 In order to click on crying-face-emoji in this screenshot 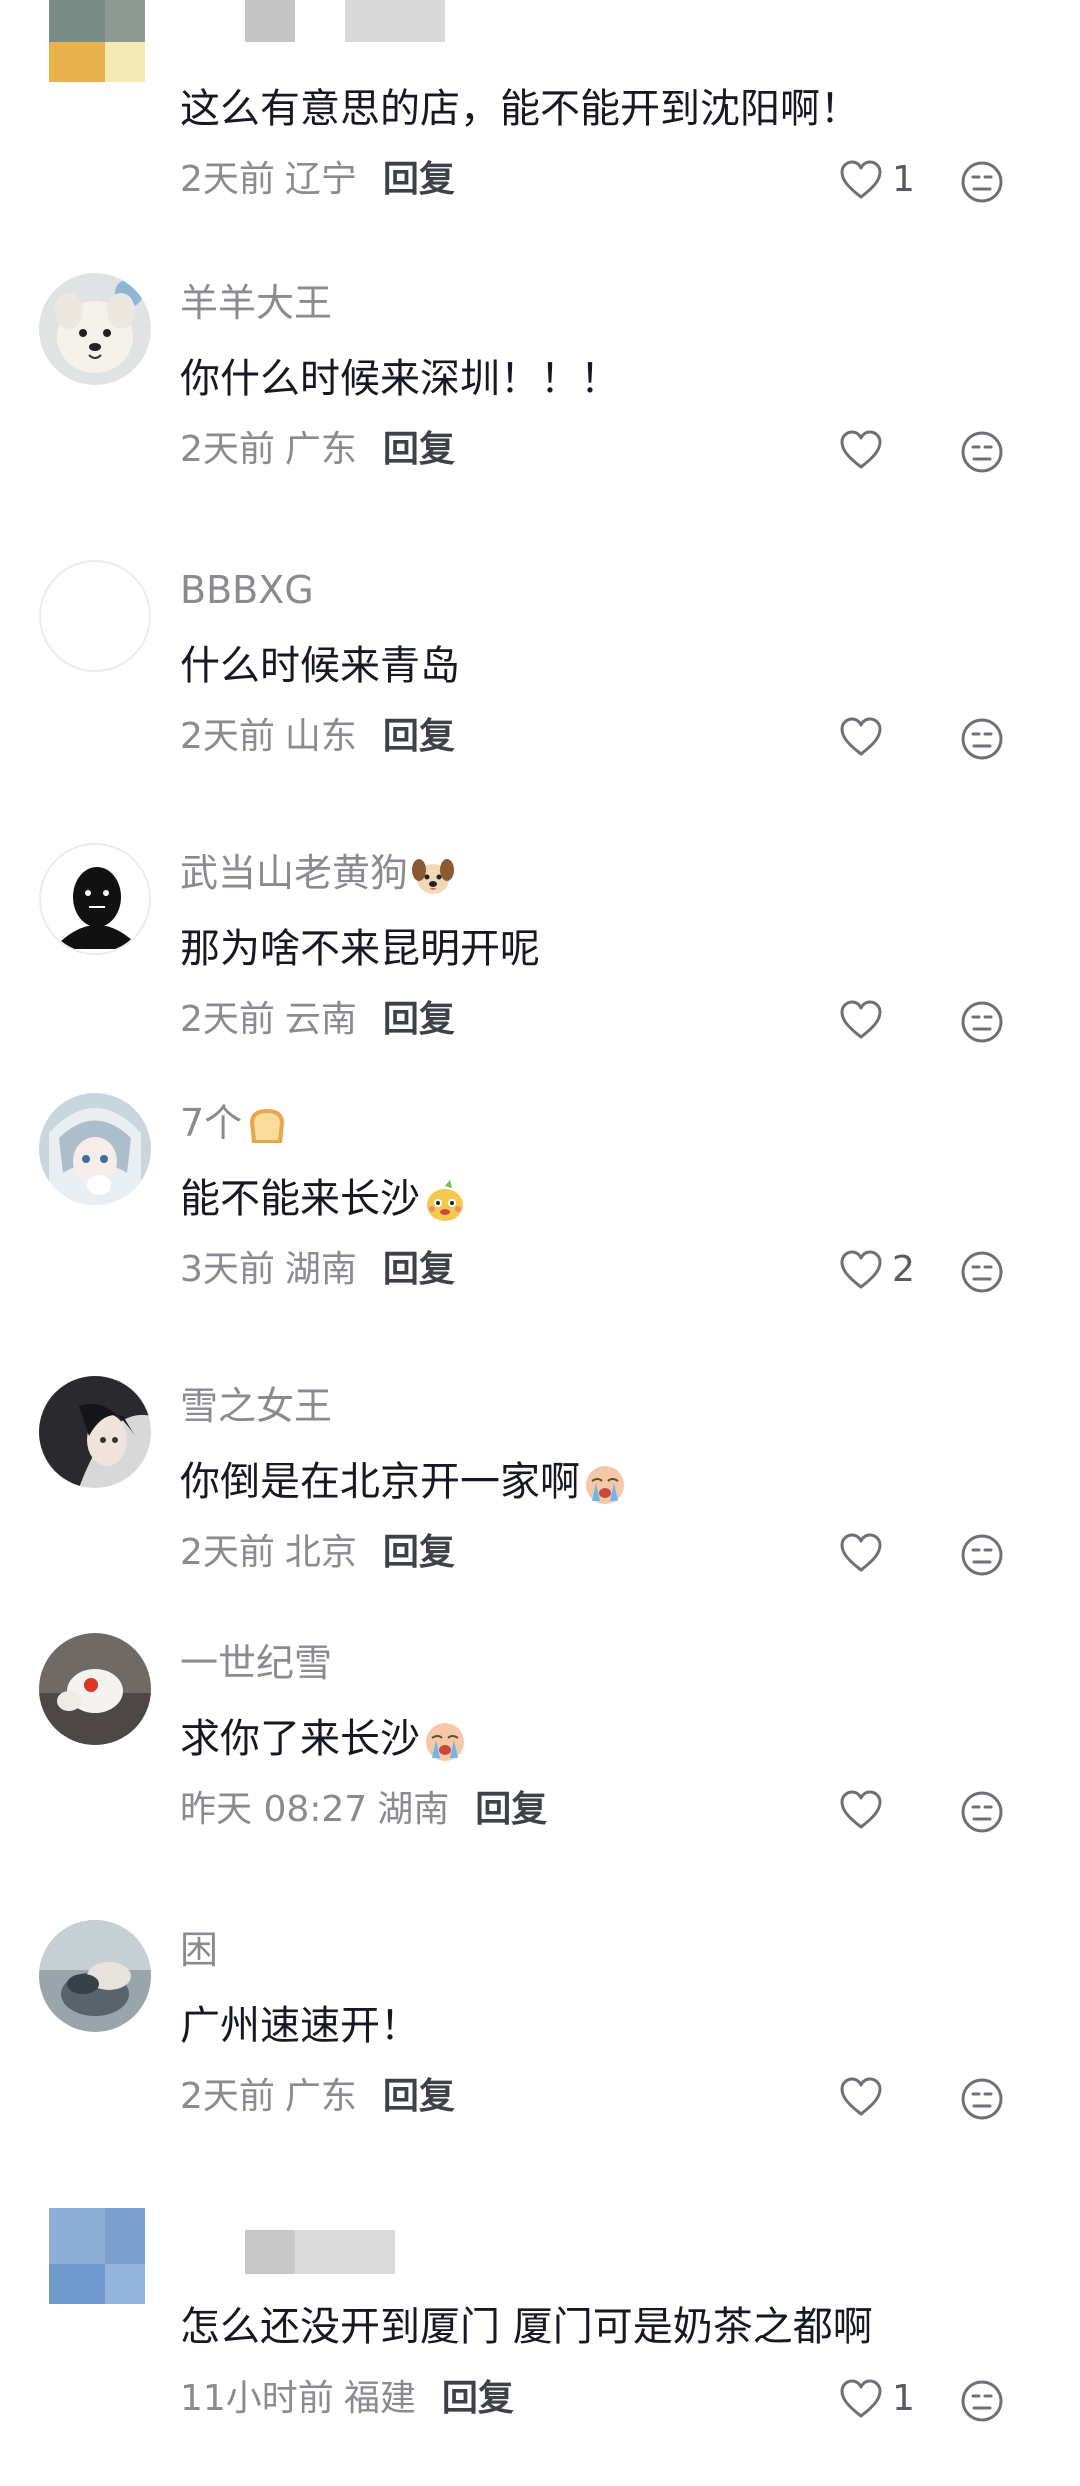, I will do `click(605, 1484)`.